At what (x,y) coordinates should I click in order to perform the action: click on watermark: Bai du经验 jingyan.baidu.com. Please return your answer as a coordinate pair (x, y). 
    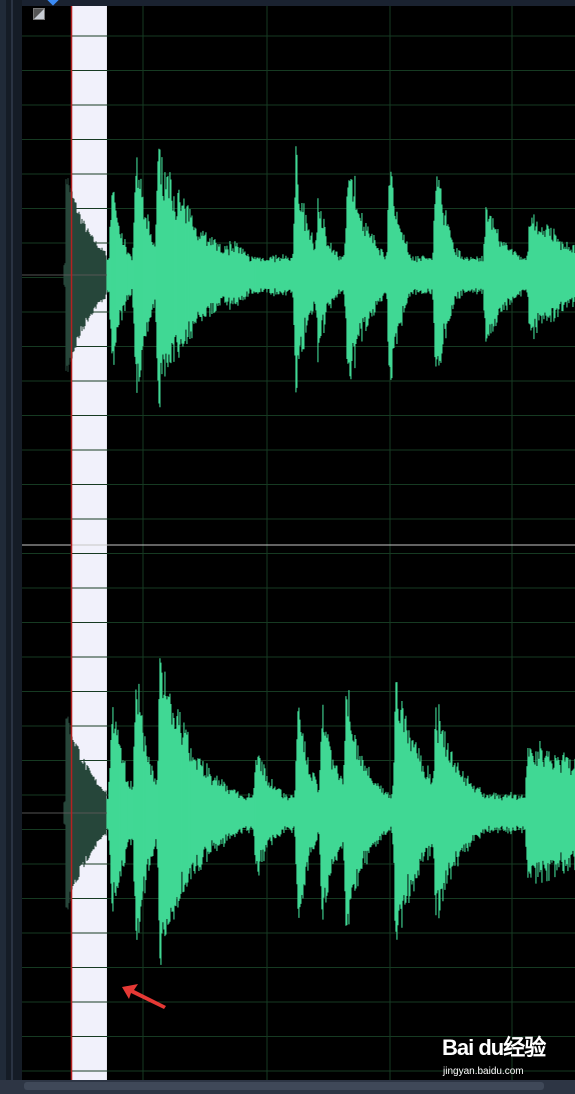
    Looking at the image, I should click on (506, 1056).